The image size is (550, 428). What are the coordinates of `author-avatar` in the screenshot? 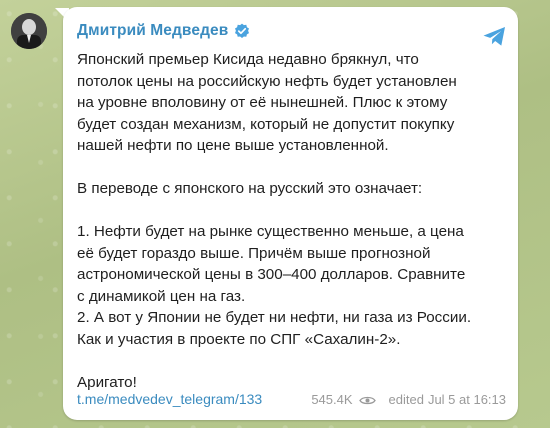 It's located at (29, 31).